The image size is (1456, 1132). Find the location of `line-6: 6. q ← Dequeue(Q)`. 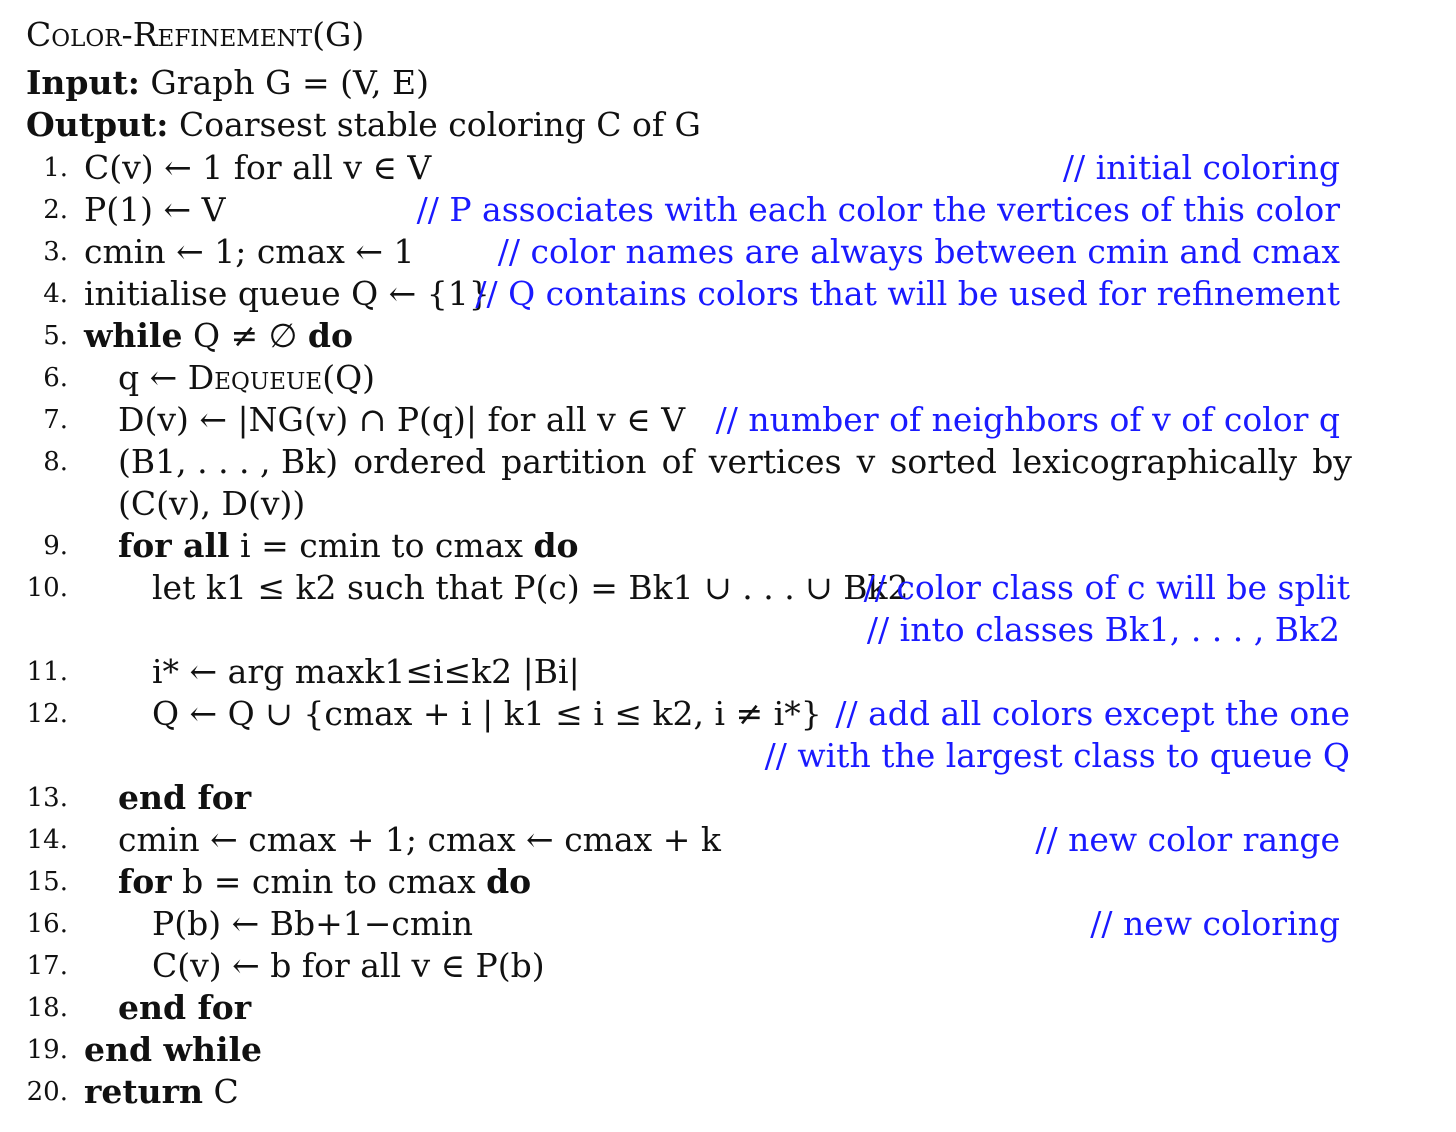

line-6: 6. q ← Dequeue(Q) is located at coordinates (728, 378).